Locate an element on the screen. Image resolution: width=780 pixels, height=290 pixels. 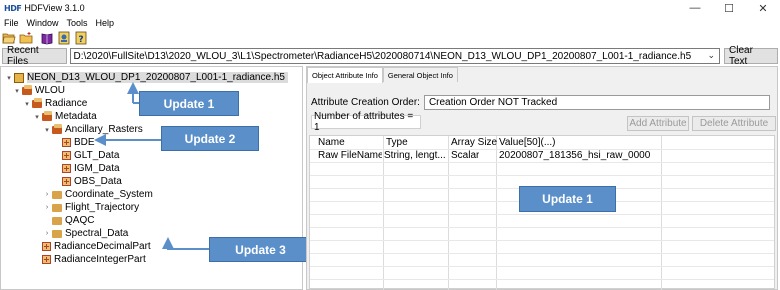
attribute-creation-order-label: Attribute Creation Order: is located at coordinates (365, 102).